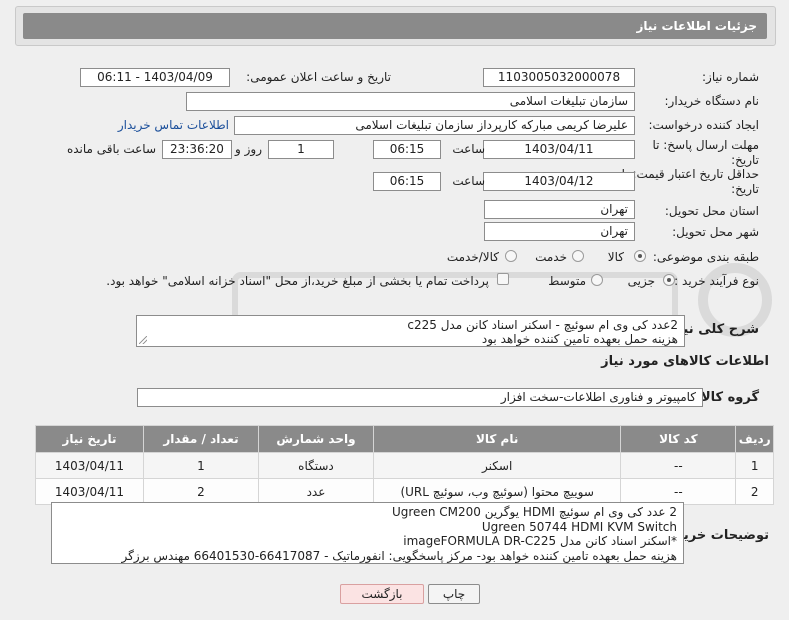  Describe the element at coordinates (754, 491) in the screenshot. I see `cell-row-number: 2` at that location.